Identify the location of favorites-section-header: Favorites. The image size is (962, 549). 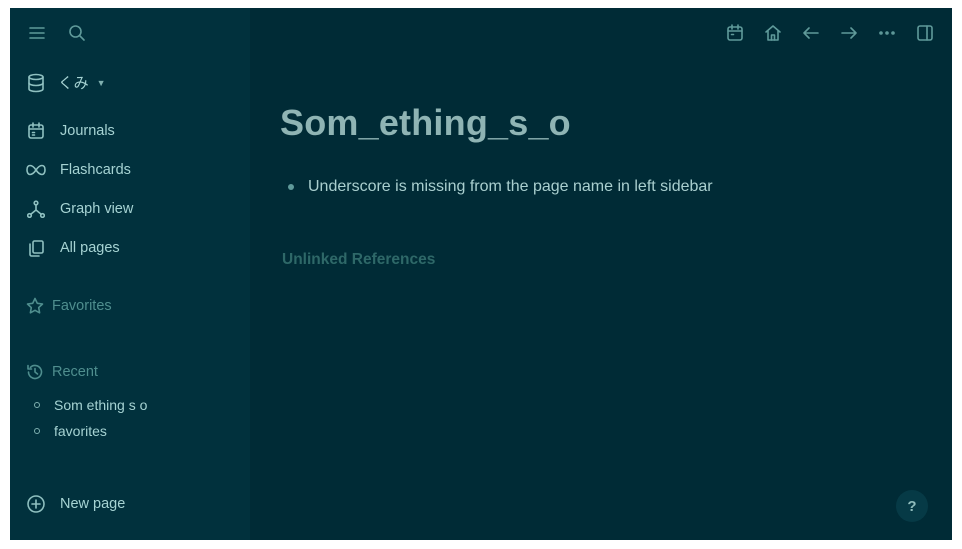
(69, 306).